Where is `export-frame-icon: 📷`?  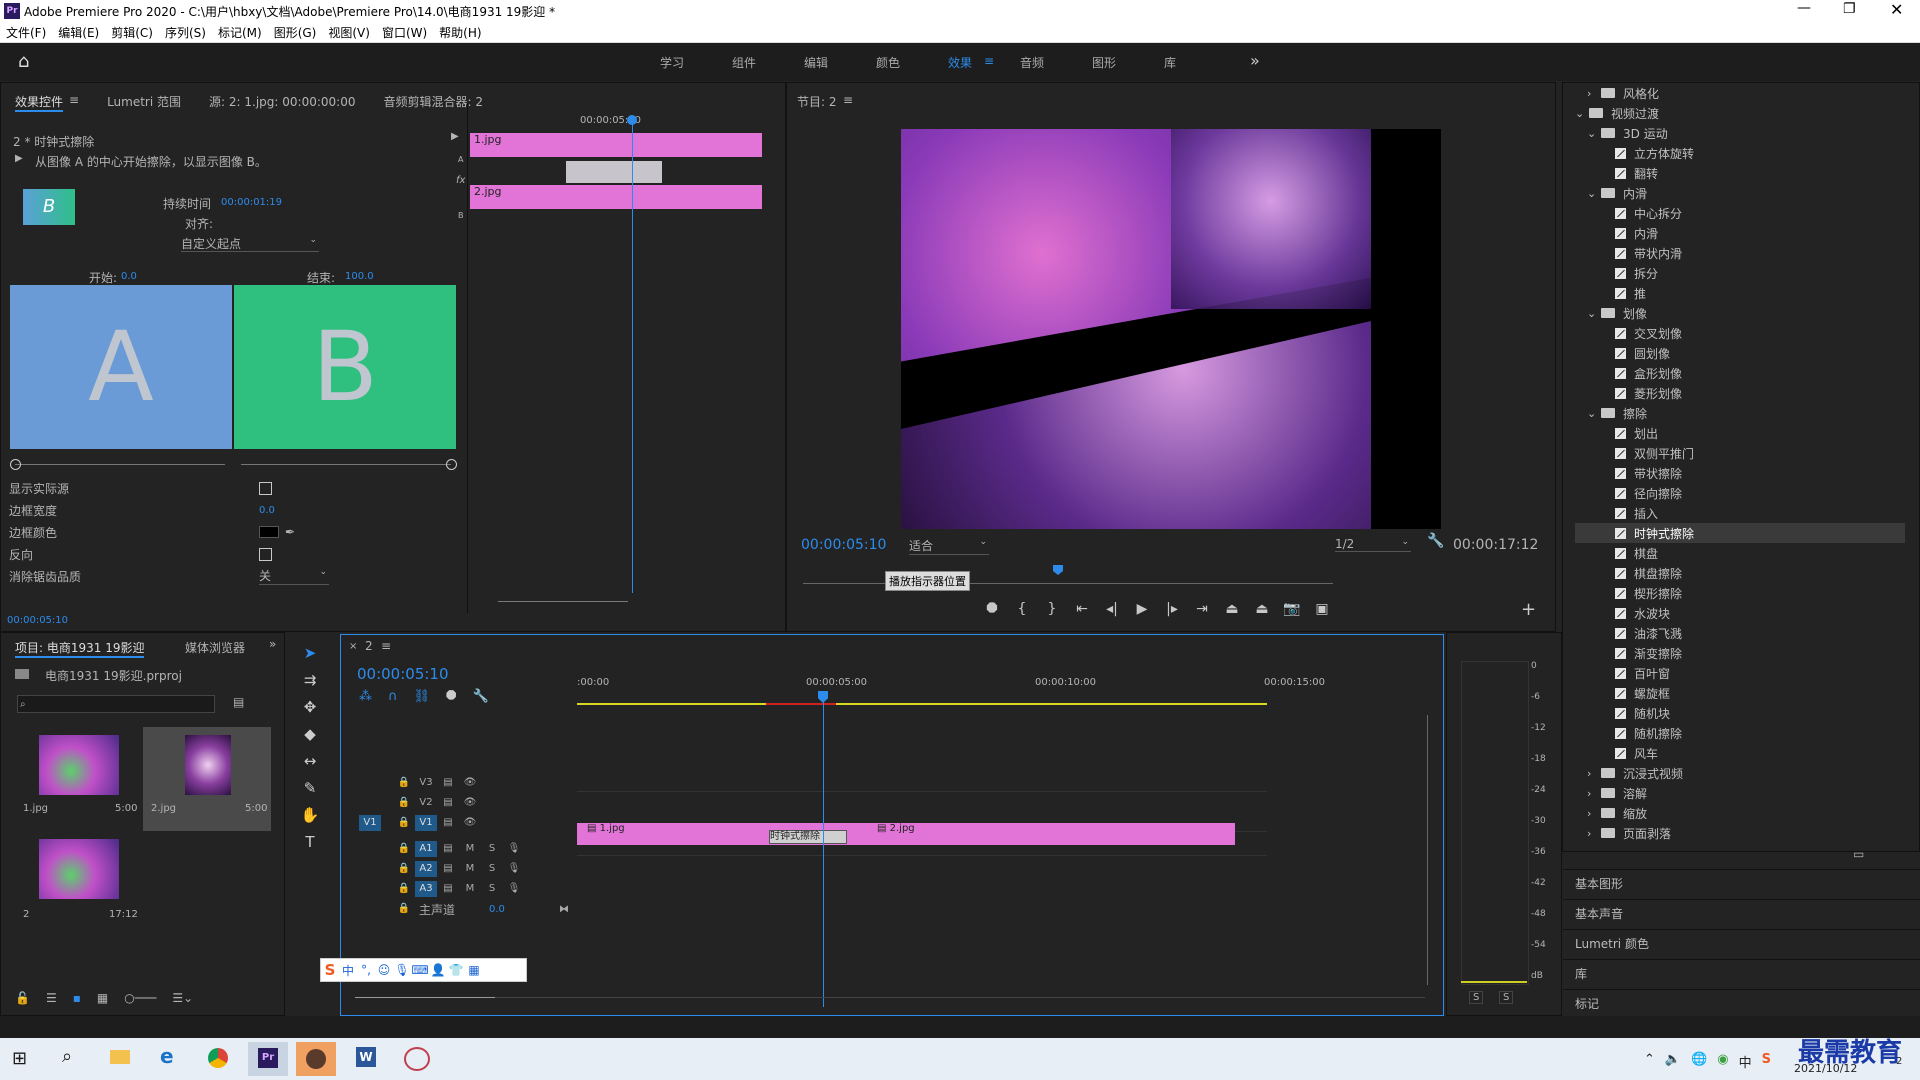 export-frame-icon: 📷 is located at coordinates (1292, 609).